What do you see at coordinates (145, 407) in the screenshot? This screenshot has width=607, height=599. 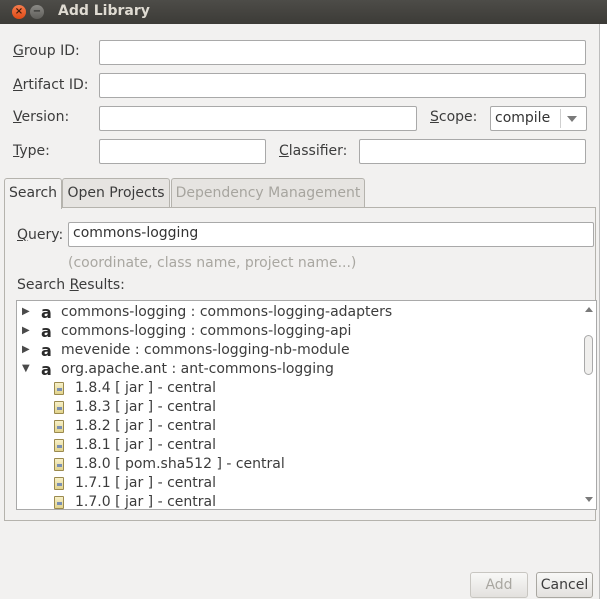 I see `version-label: 1.8.3 [ jar ] - central` at bounding box center [145, 407].